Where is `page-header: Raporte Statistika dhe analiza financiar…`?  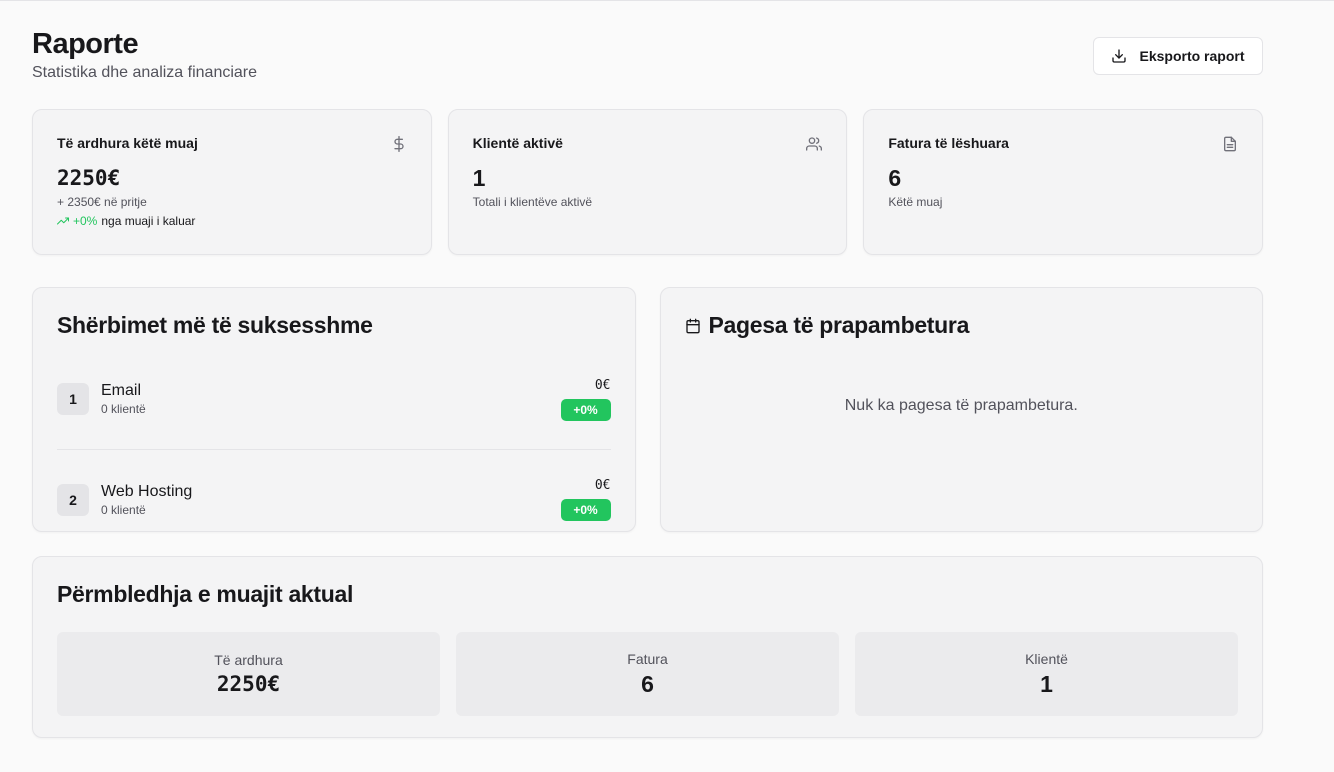
page-header: Raporte Statistika dhe analiza financiar… is located at coordinates (647, 54).